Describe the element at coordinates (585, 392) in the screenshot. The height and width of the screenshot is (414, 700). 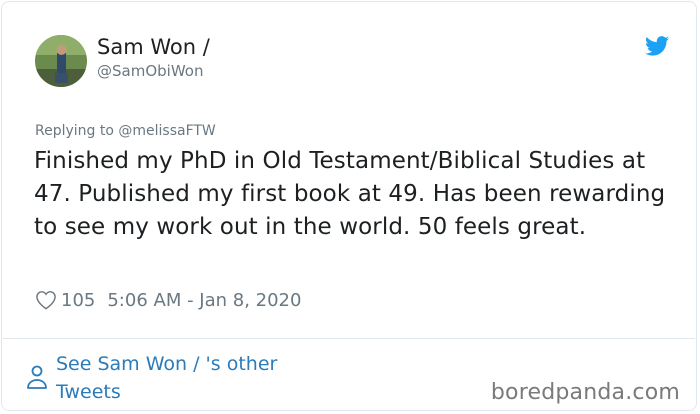
I see `watermark: boredpanda.com` at that location.